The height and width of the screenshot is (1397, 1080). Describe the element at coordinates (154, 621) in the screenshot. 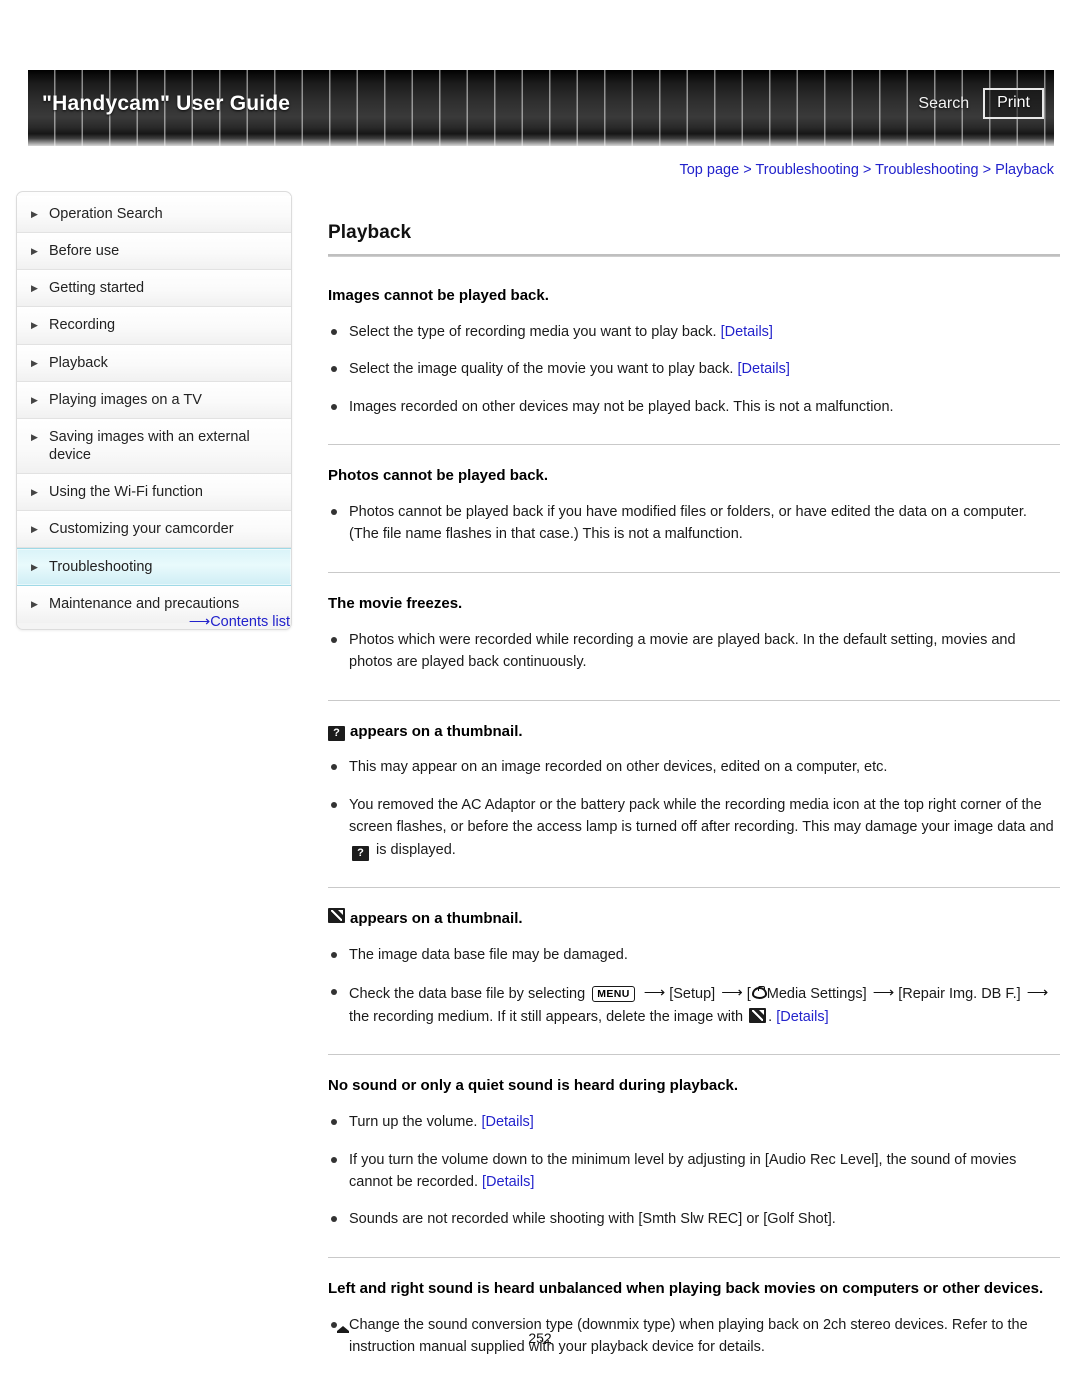

I see `contents-list-link: ⟶ Contents list` at that location.